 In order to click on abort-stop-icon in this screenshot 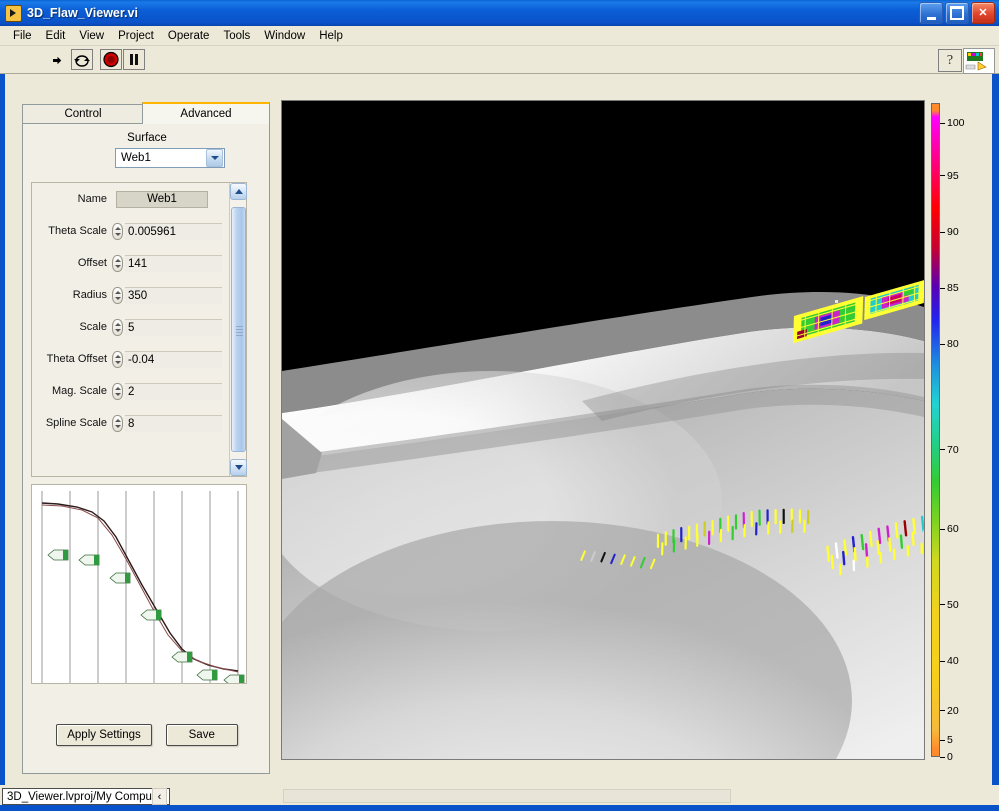, I will do `click(111, 59)`.